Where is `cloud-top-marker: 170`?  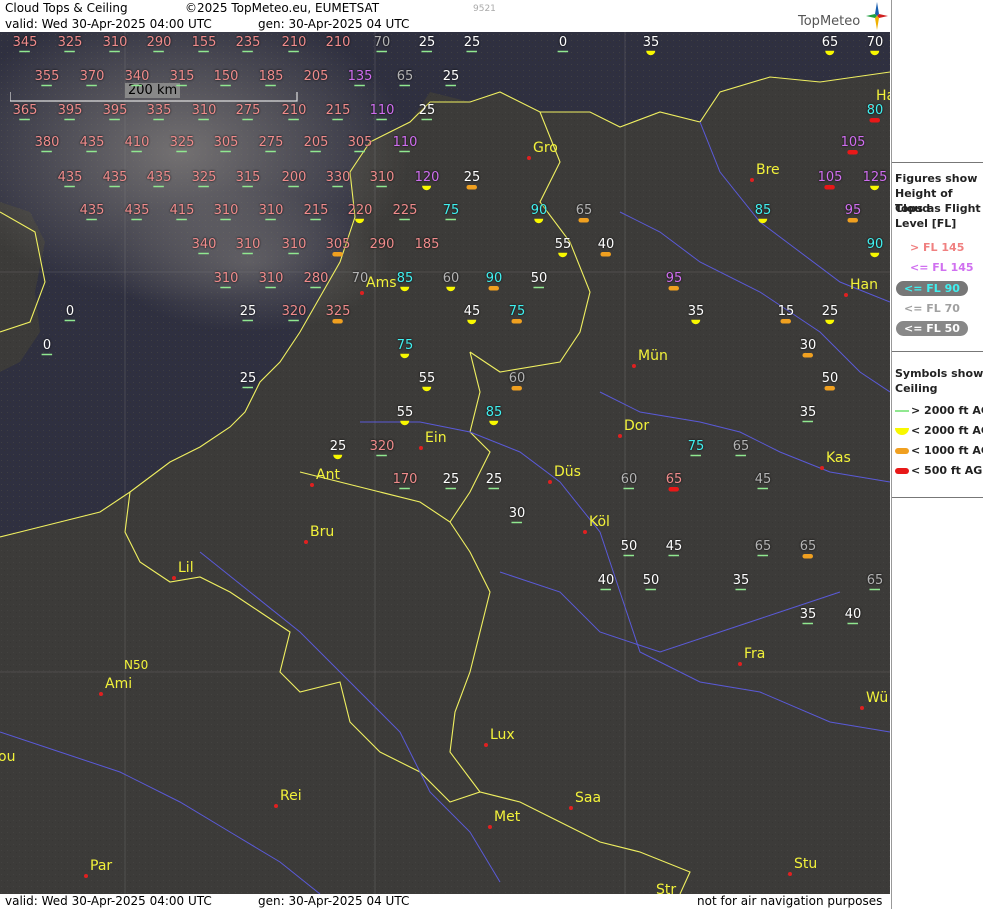
cloud-top-marker: 170 is located at coordinates (405, 481).